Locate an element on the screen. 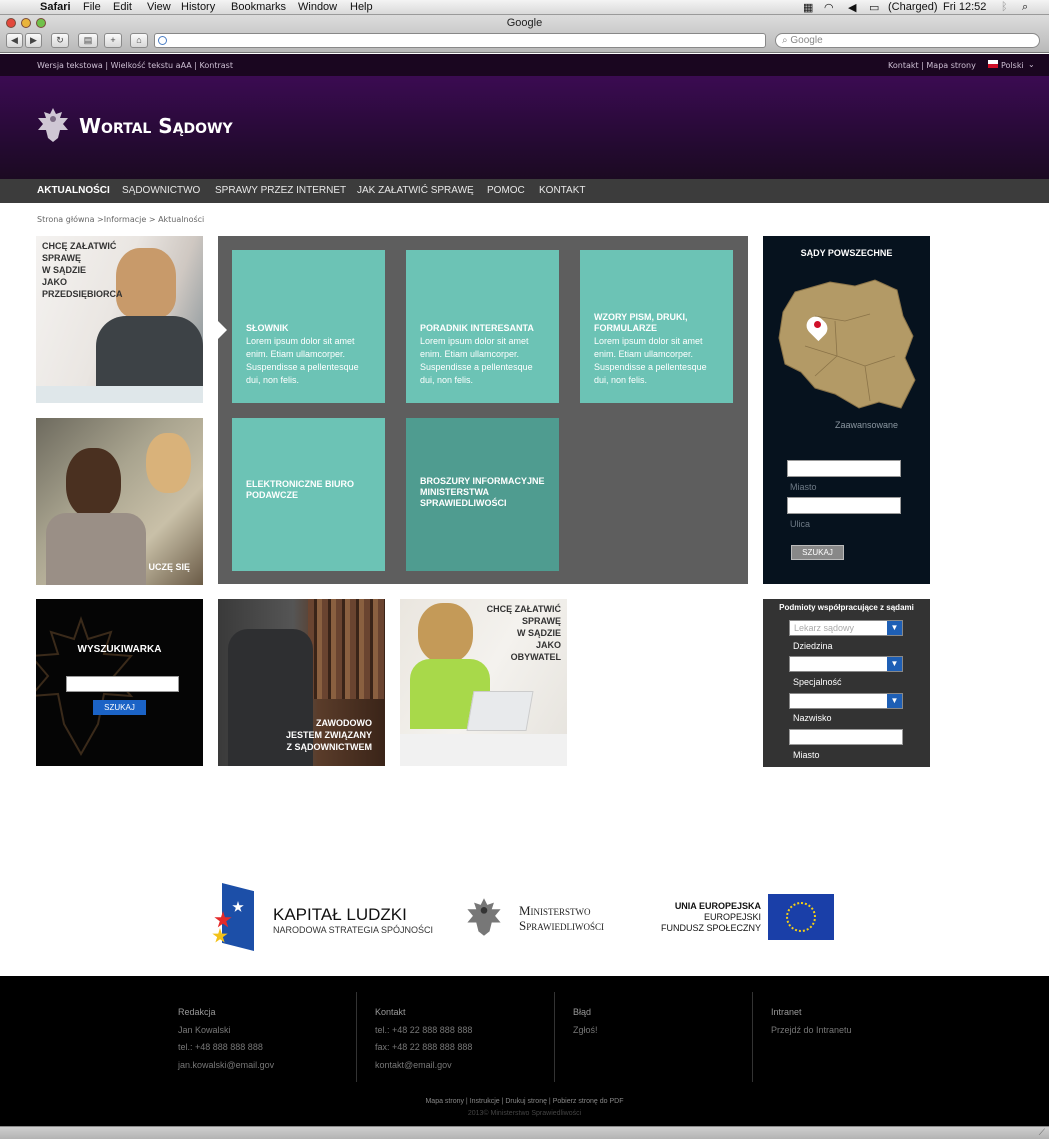  nav-item-online-cases: SPRAWY PRZEZ INTERNET is located at coordinates (280, 190).